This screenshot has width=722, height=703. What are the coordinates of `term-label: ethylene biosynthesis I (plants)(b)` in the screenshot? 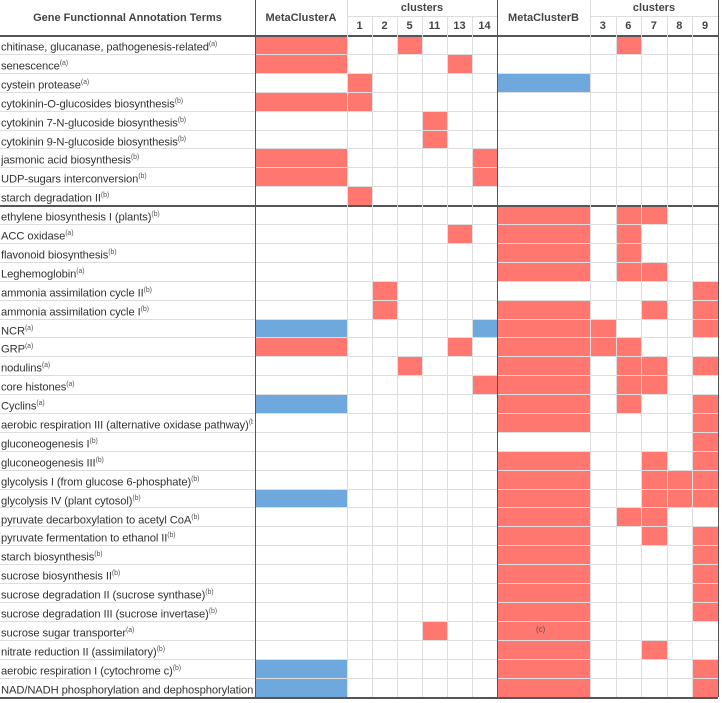 It's located at (127, 214).